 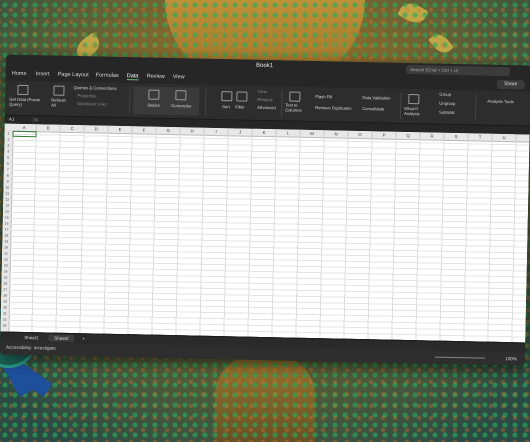 What do you see at coordinates (73, 75) in the screenshot?
I see `tab-page-layout: Page Layout` at bounding box center [73, 75].